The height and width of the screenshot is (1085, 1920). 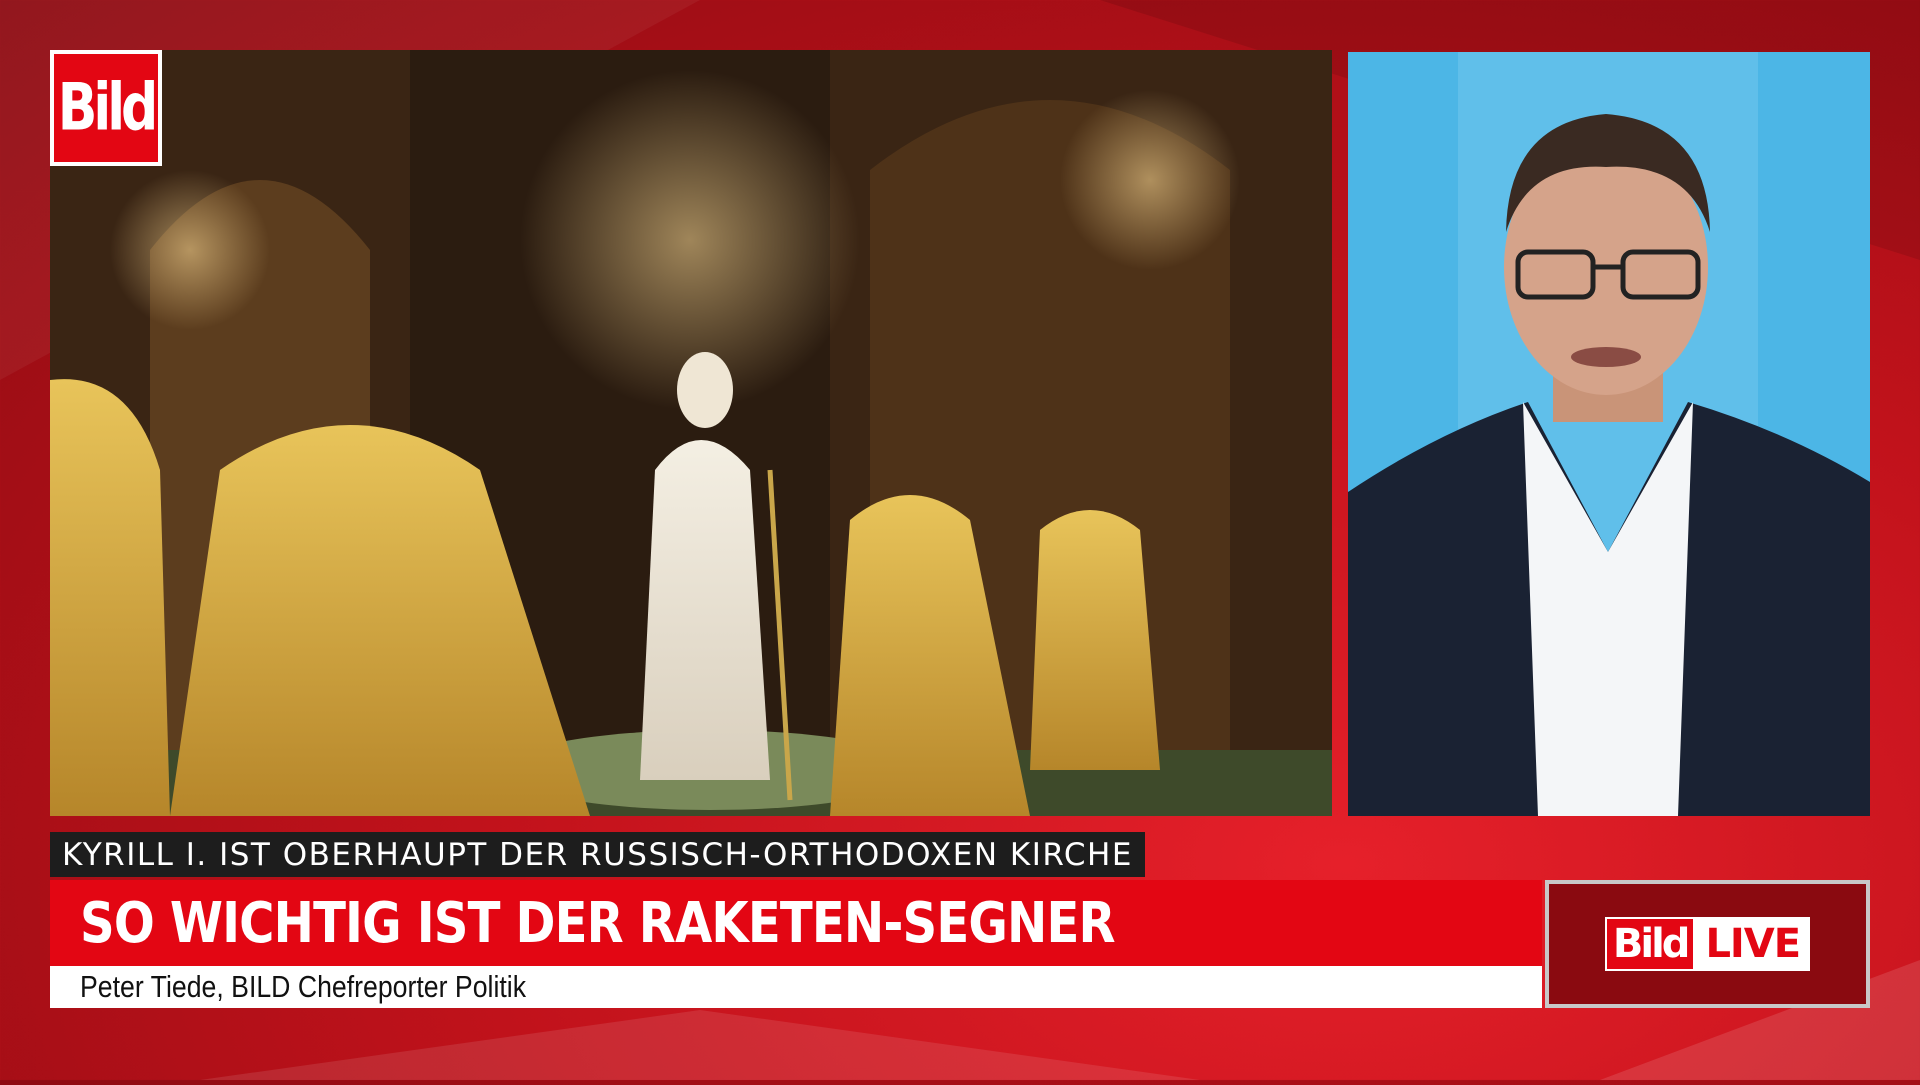 I want to click on bild-logo-text: Bild, so click(x=107, y=108).